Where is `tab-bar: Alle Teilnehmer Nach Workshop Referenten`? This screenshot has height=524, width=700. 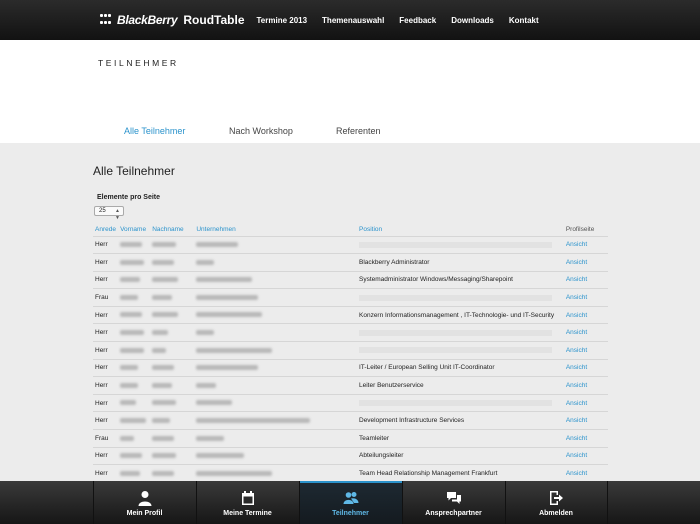 tab-bar: Alle Teilnehmer Nach Workshop Referenten is located at coordinates (350, 133).